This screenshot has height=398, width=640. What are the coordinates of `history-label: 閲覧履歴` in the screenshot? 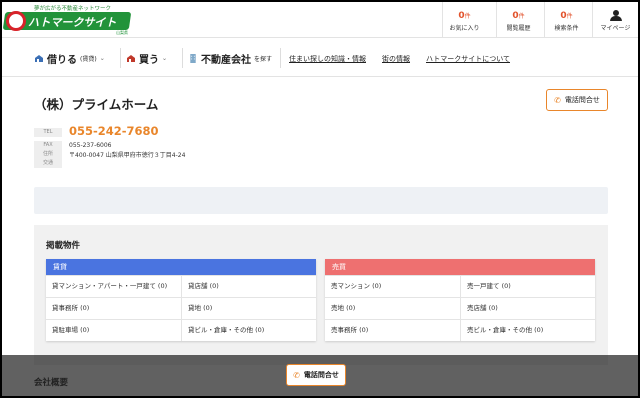 It's located at (518, 28).